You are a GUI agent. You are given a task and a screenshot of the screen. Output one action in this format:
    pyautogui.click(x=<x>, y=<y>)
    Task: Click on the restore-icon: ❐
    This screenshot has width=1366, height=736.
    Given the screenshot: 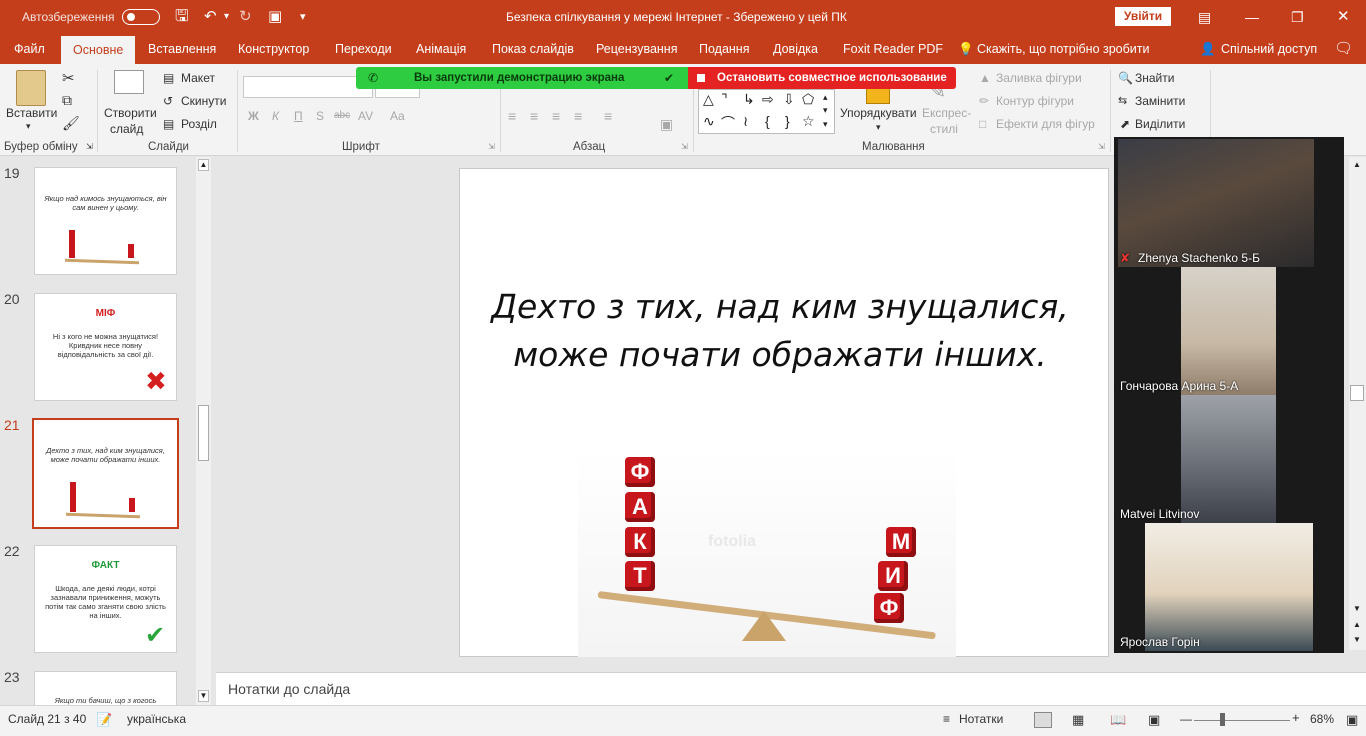 What is the action you would take?
    pyautogui.click(x=1297, y=17)
    